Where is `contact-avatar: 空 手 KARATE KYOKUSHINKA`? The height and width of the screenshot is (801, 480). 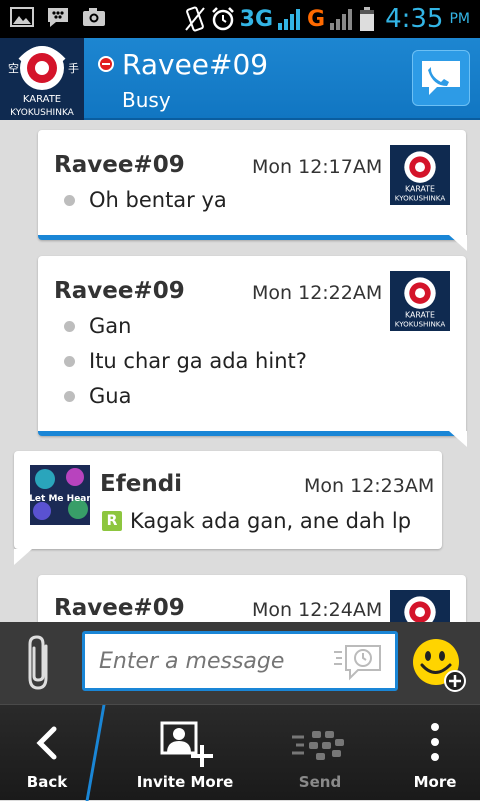
contact-avatar: 空 手 KARATE KYOKUSHINKA is located at coordinates (42, 79).